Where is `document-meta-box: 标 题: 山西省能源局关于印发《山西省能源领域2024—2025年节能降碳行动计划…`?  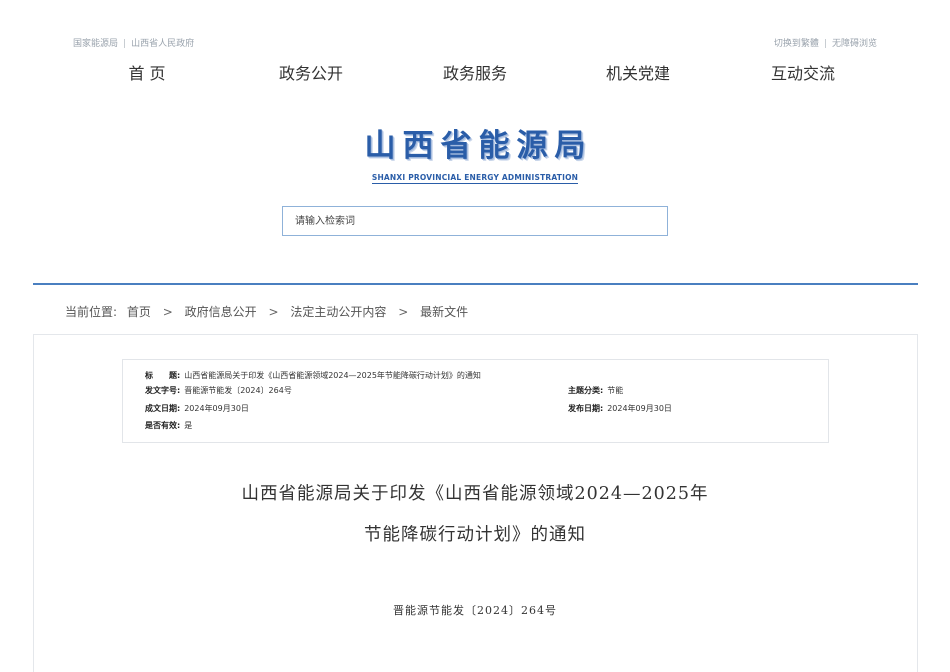 document-meta-box: 标 题: 山西省能源局关于印发《山西省能源领域2024—2025年节能降碳行动计划… is located at coordinates (475, 401).